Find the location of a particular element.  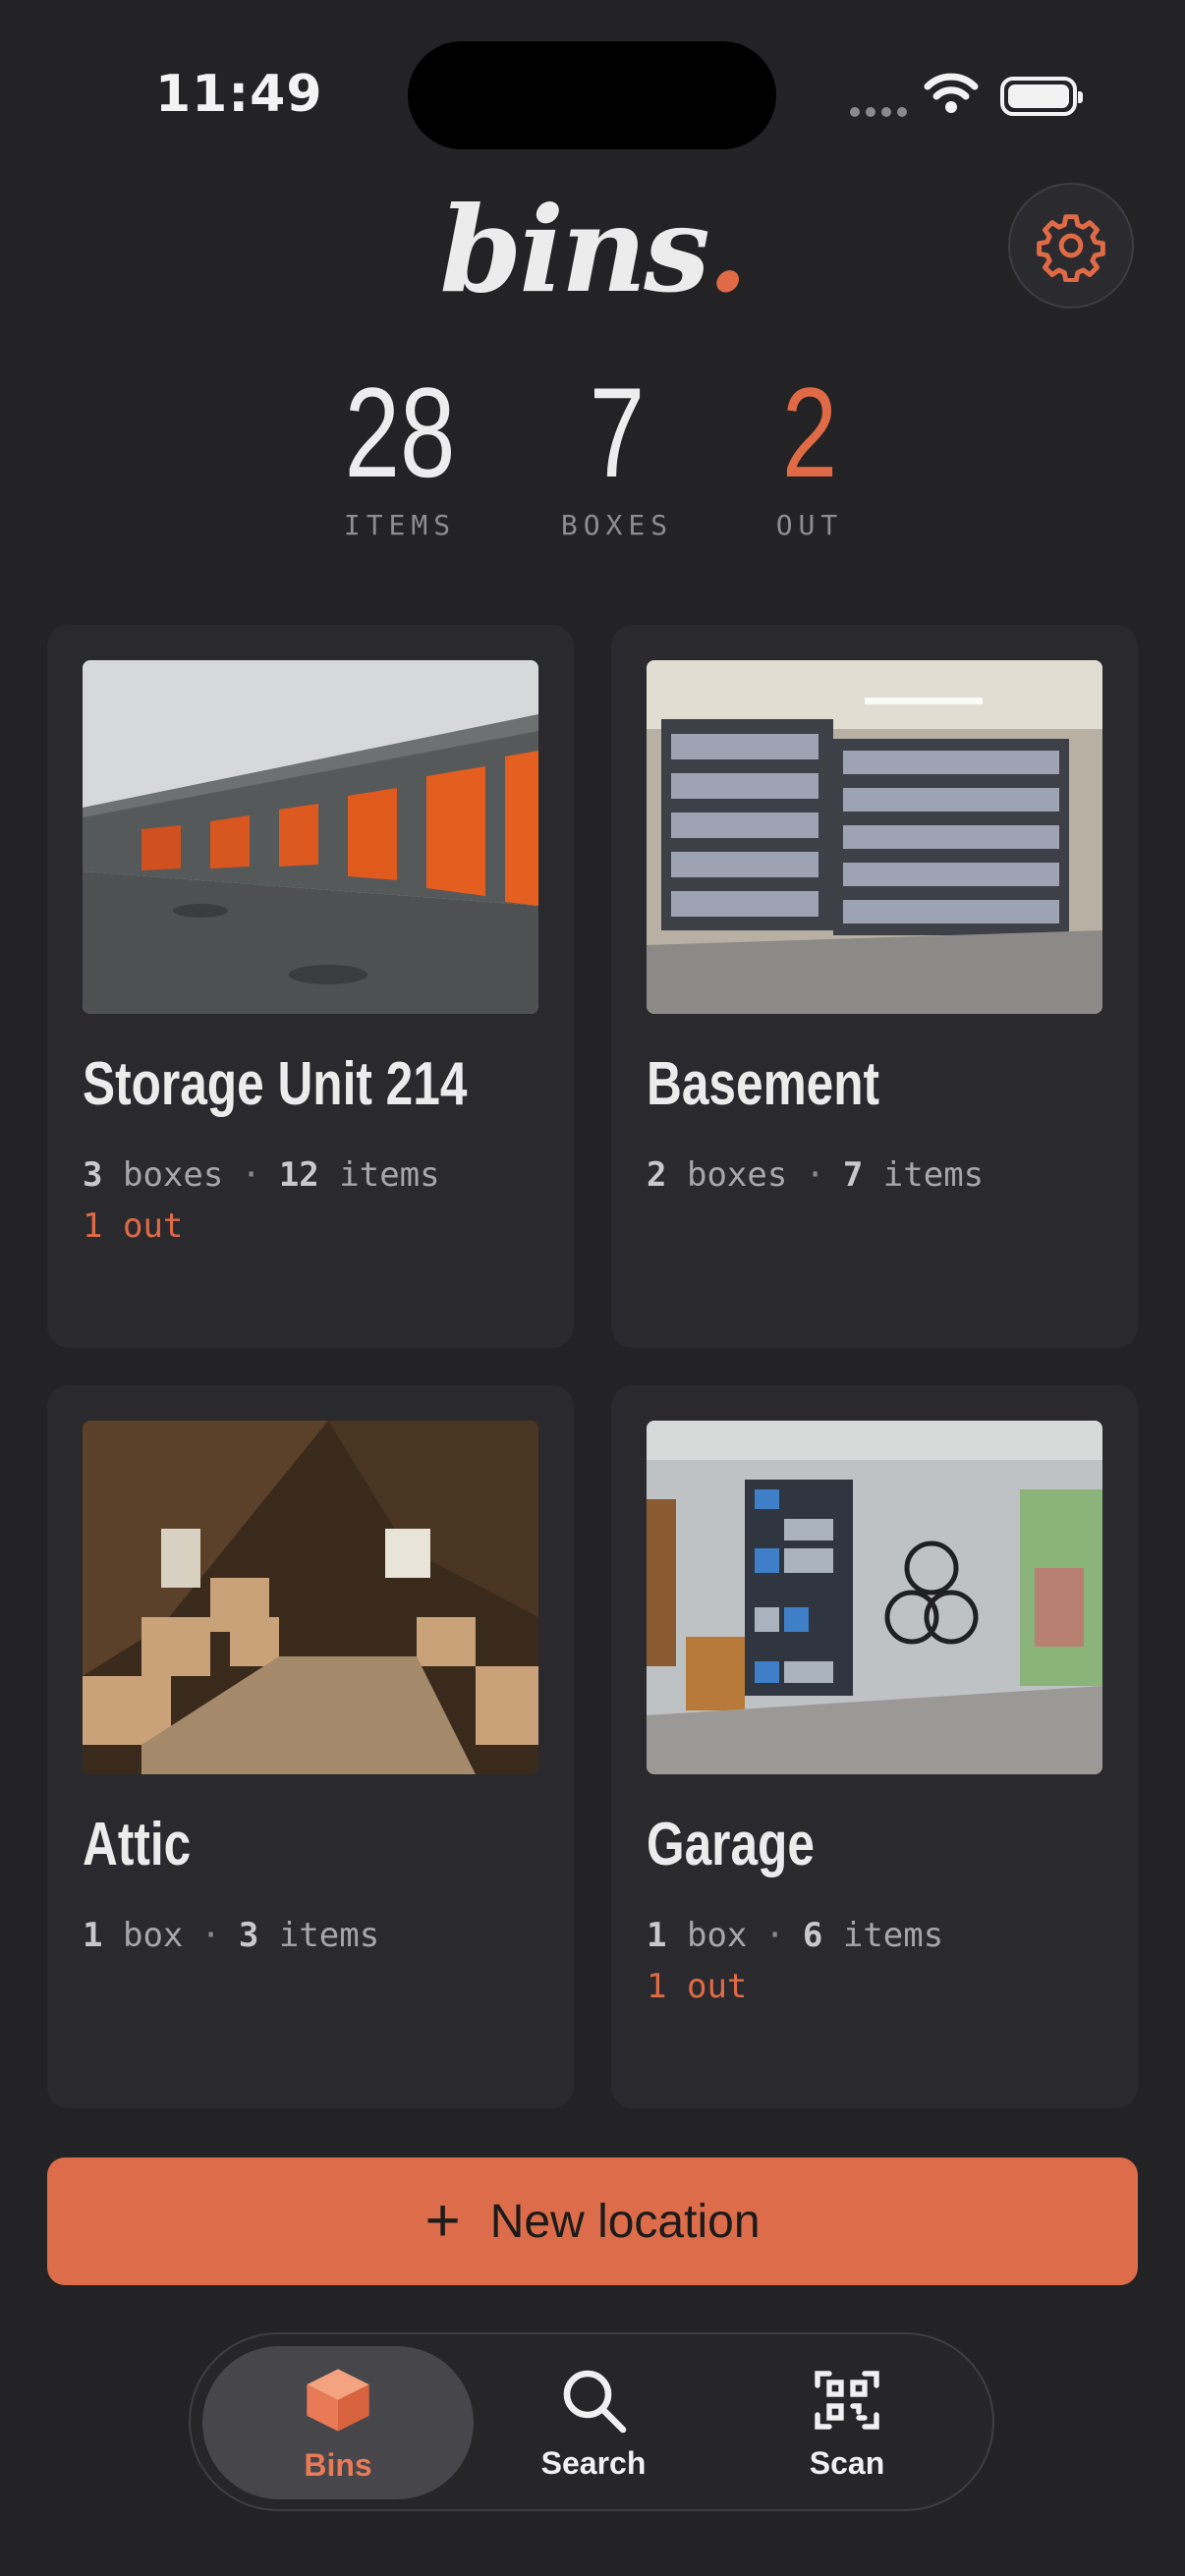

tab-search-label: Search is located at coordinates (594, 2462).